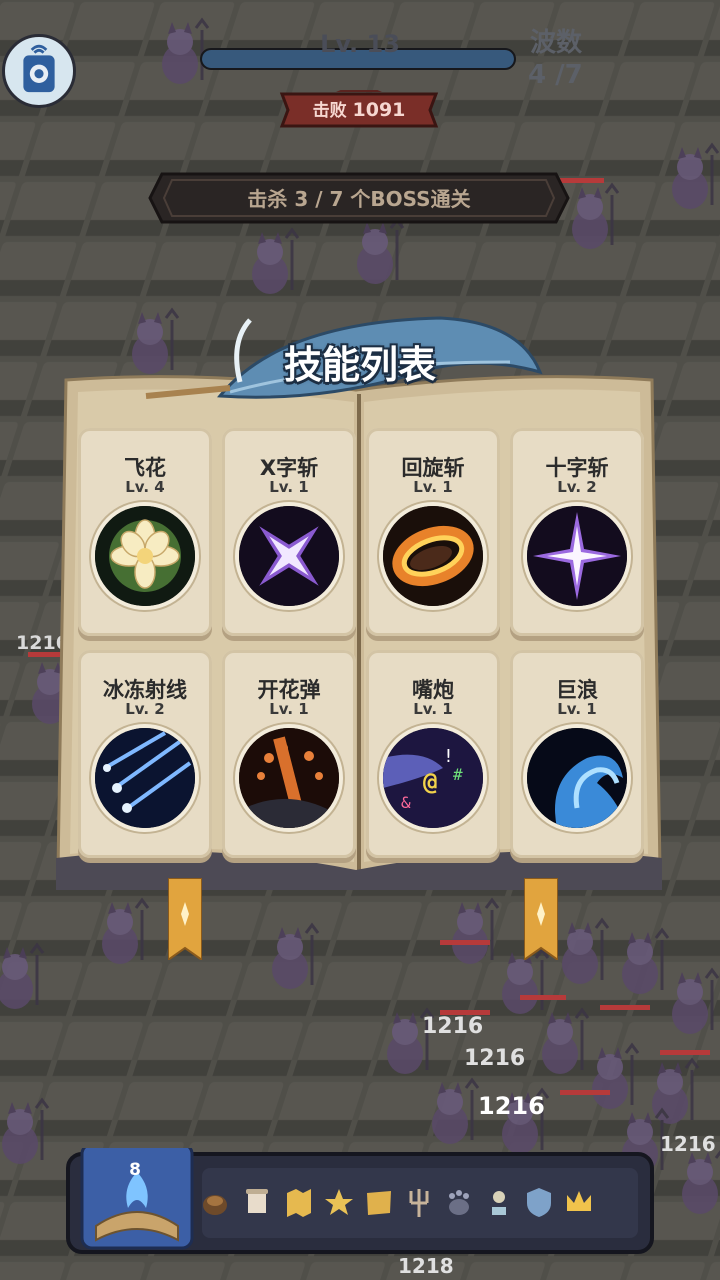 The image size is (720, 1280). I want to click on skill-card-spin-slash: 回旋斩 Lv. 1, so click(433, 532).